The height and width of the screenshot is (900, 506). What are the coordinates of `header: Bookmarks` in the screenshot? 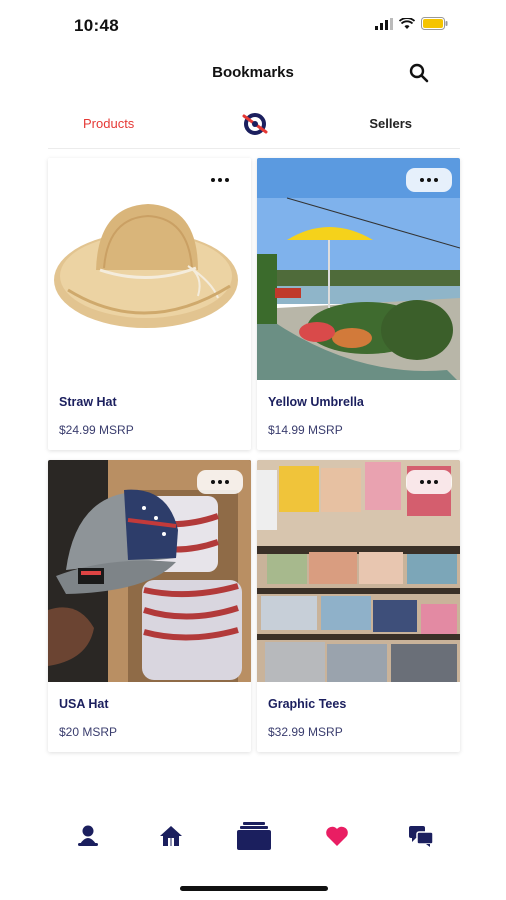 It's located at (253, 73).